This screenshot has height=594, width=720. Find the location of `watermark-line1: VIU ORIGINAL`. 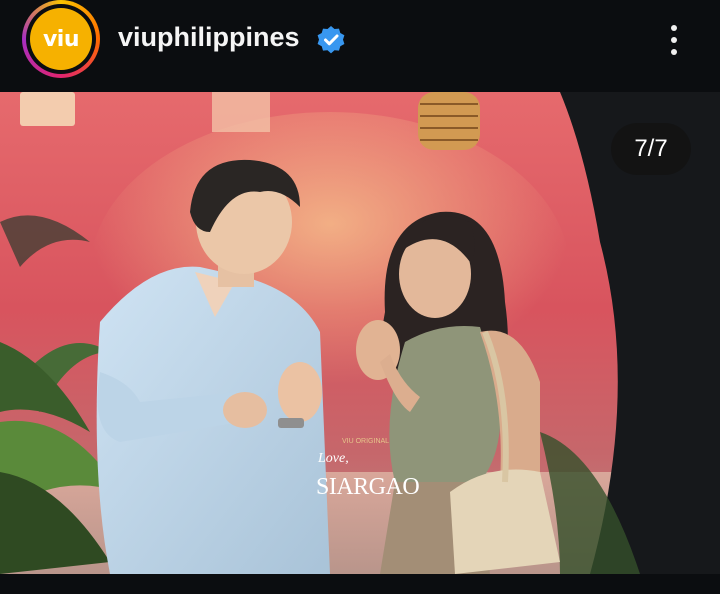

watermark-line1: VIU ORIGINAL is located at coordinates (365, 441).